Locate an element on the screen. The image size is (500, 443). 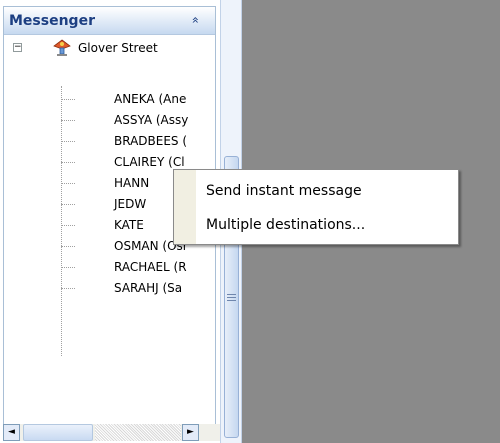
contact-label: BRADBEES ( is located at coordinates (151, 141).